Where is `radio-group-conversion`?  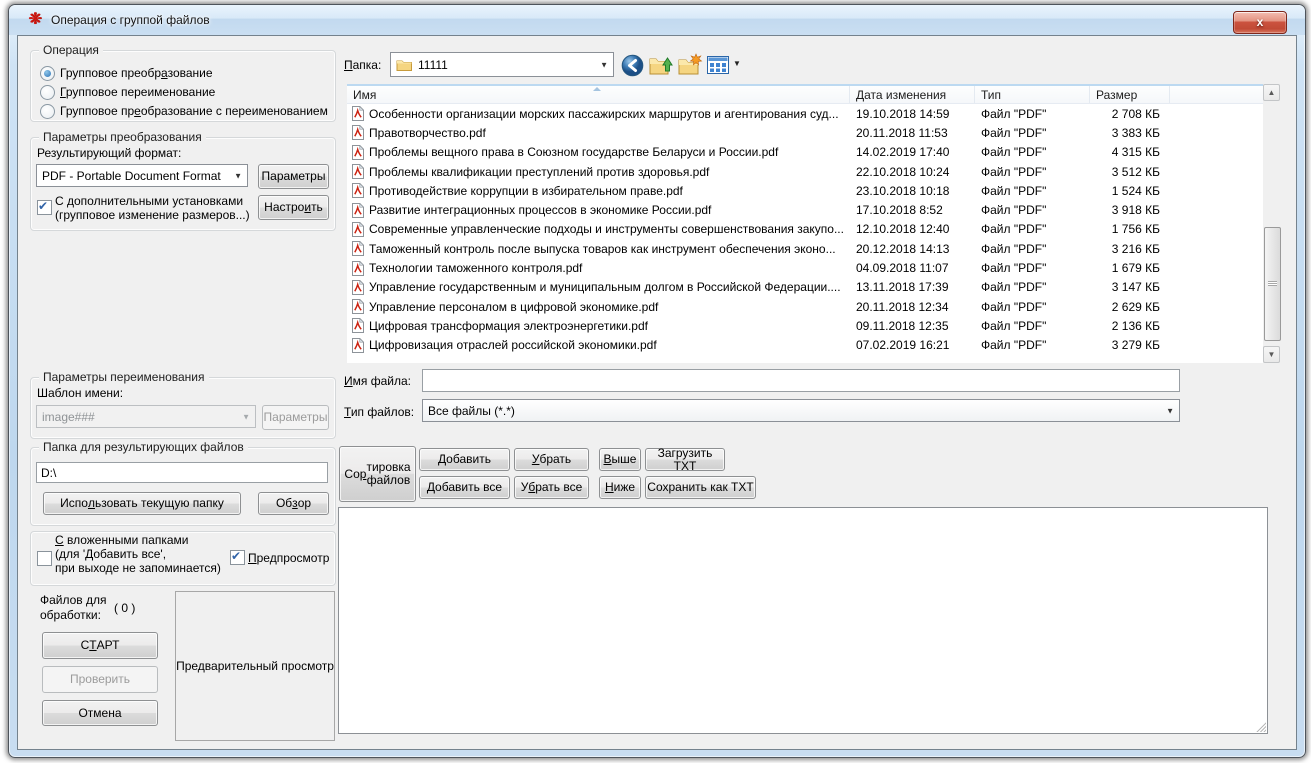 radio-group-conversion is located at coordinates (47, 73).